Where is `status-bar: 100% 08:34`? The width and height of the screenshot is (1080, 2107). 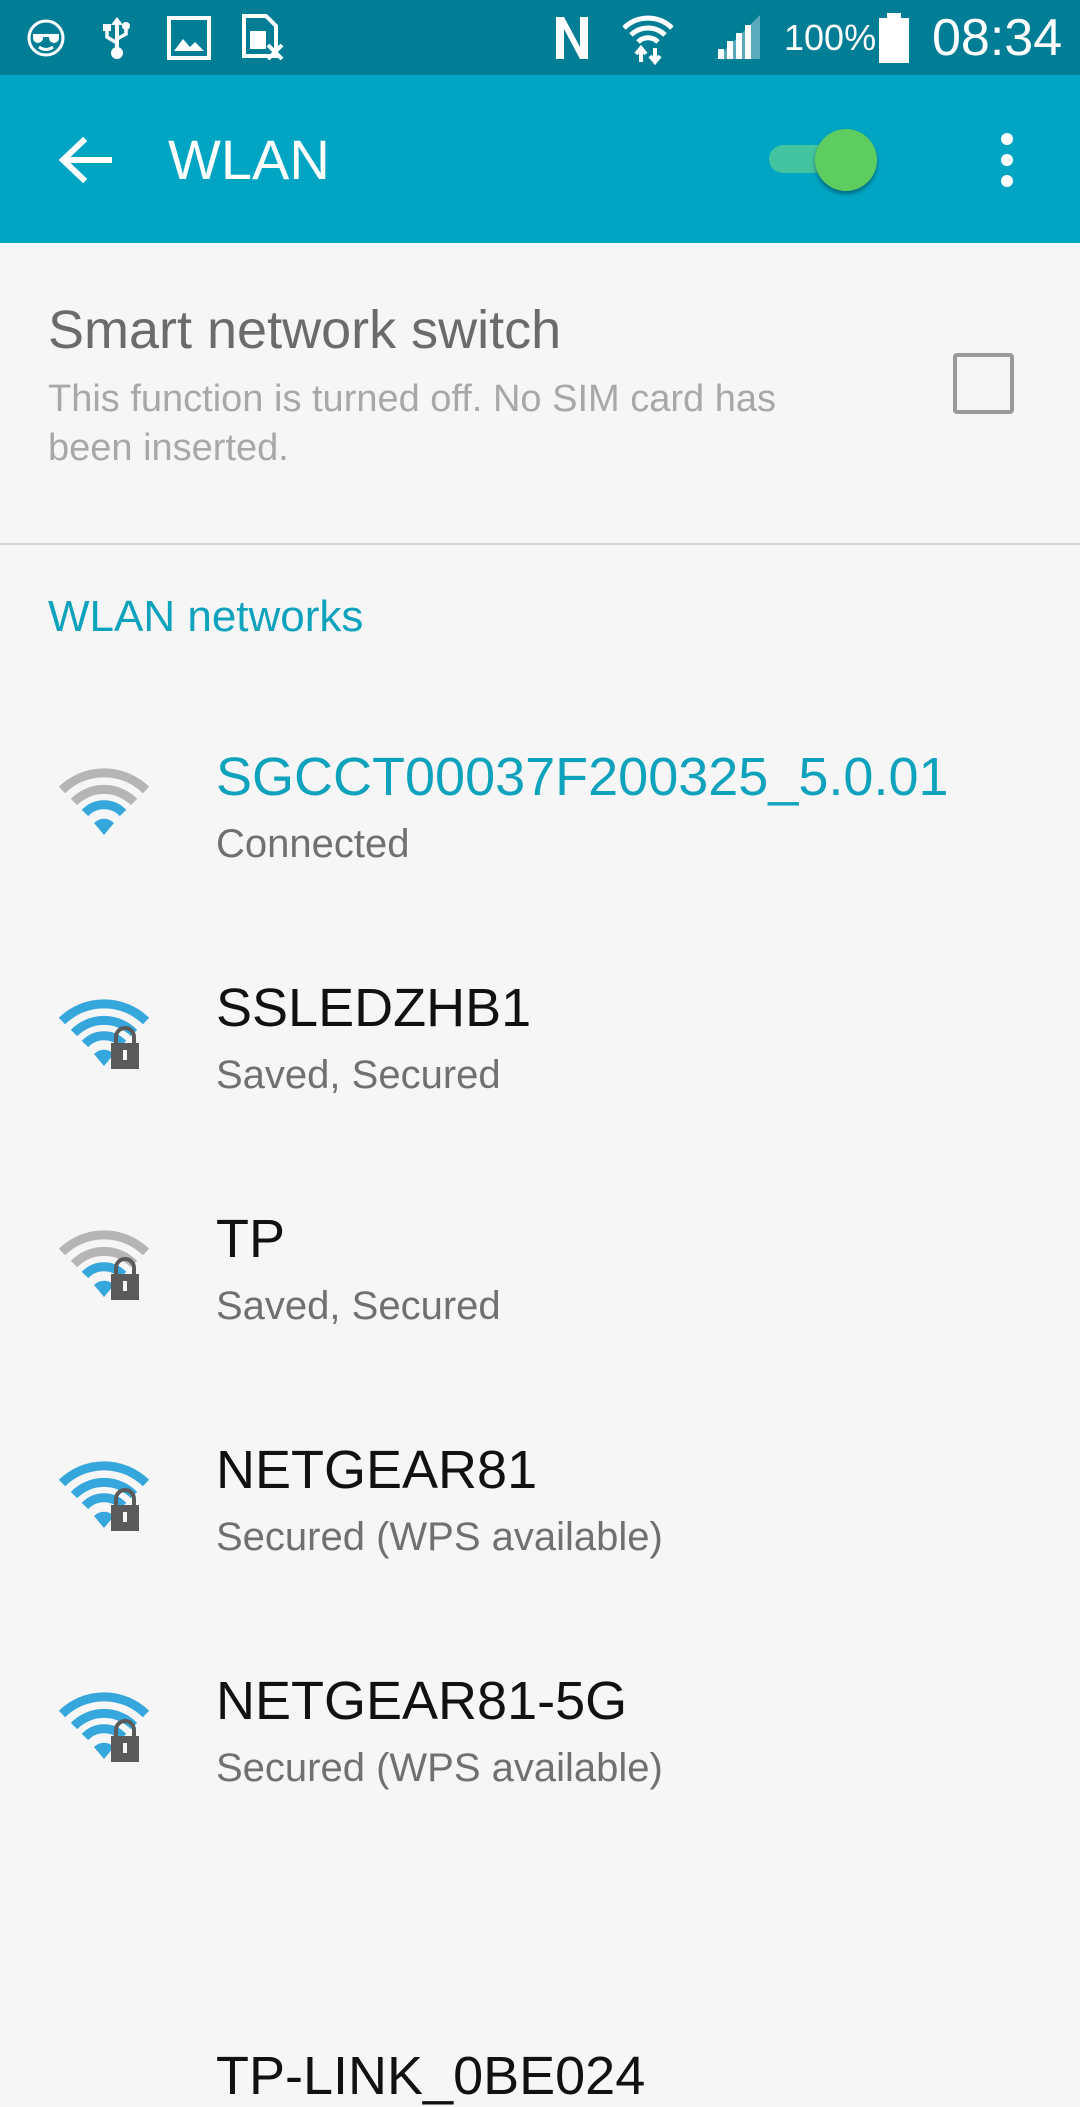 status-bar: 100% 08:34 is located at coordinates (540, 37).